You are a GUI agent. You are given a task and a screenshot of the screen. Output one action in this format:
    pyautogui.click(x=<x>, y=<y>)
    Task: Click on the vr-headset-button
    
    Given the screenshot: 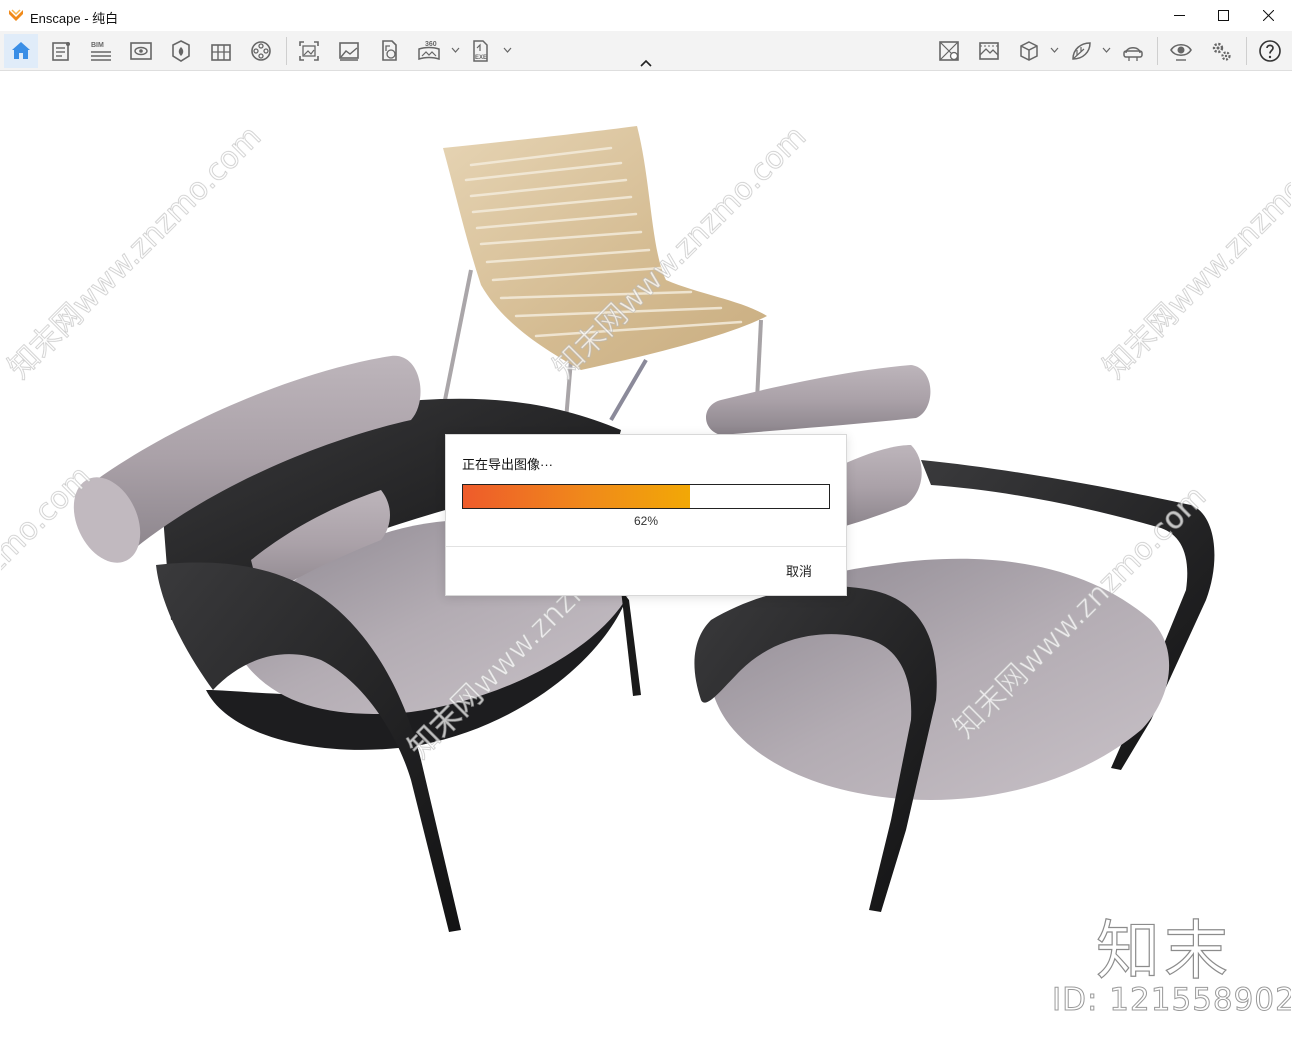 What is the action you would take?
    pyautogui.click(x=1133, y=51)
    